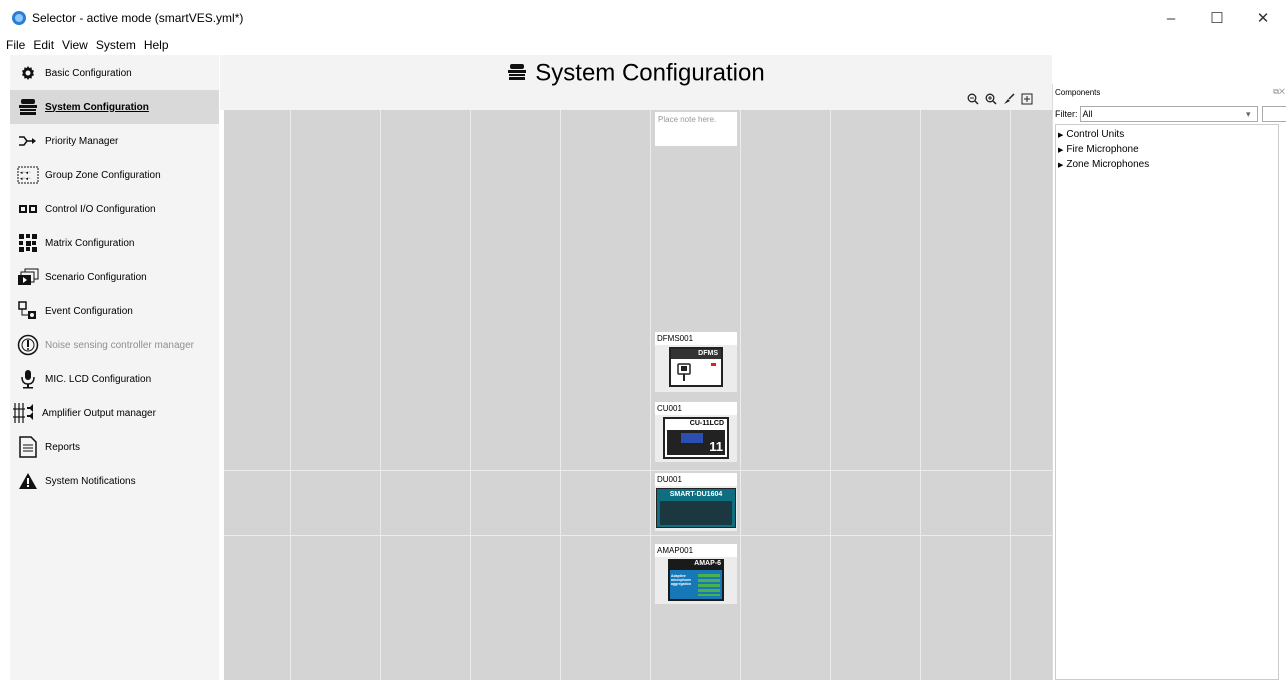  Describe the element at coordinates (991, 99) in the screenshot. I see `zoom-in-icon` at that location.